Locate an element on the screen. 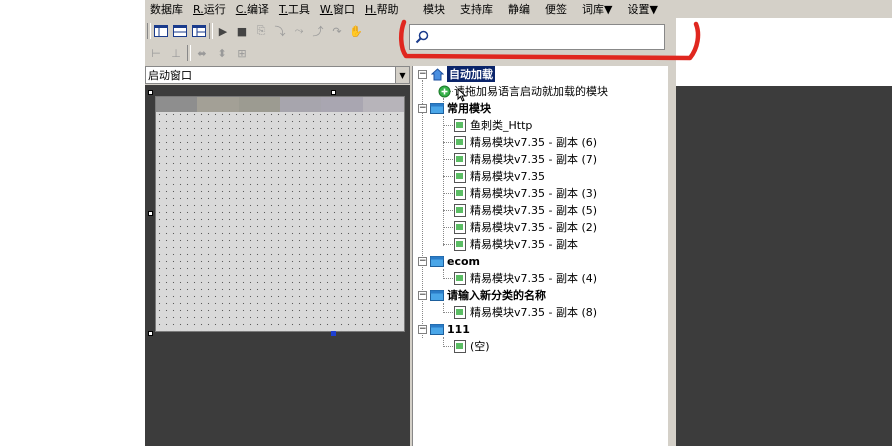  menu-right-group: 模块 支持库 静编 便签 词库▼ 设置▼ is located at coordinates (542, 9).